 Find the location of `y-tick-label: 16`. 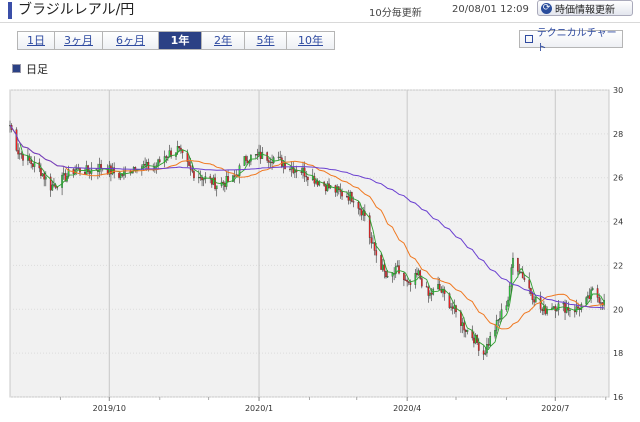

y-tick-label: 16 is located at coordinates (618, 397).